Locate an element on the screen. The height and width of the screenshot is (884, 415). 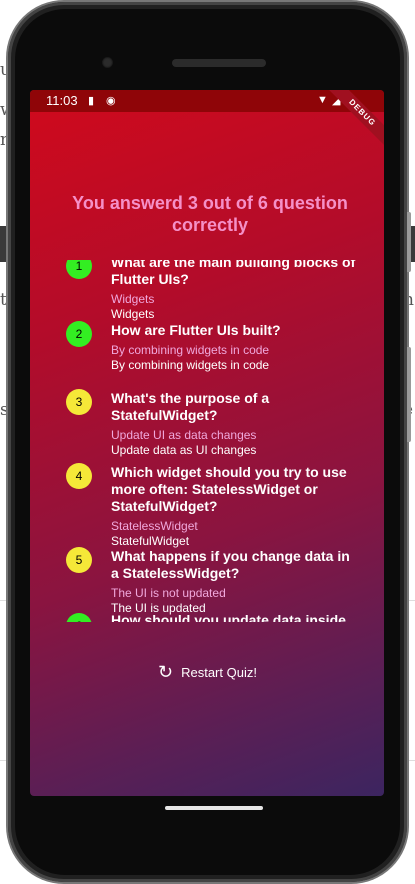
correct-answer-text: StatefulWidget is located at coordinates (150, 541).